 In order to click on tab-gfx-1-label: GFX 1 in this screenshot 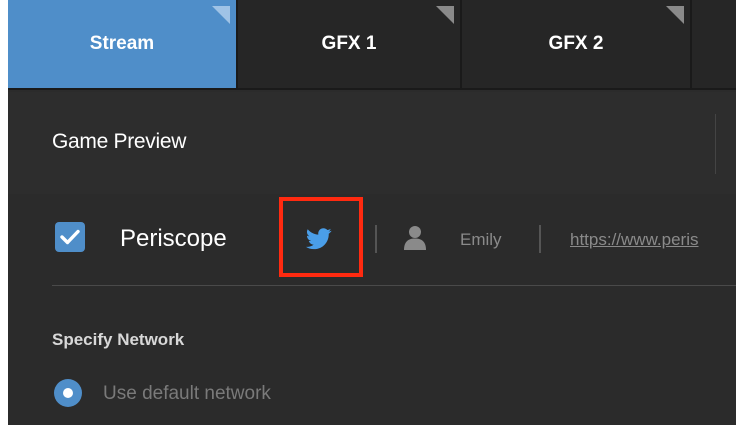, I will do `click(349, 43)`.